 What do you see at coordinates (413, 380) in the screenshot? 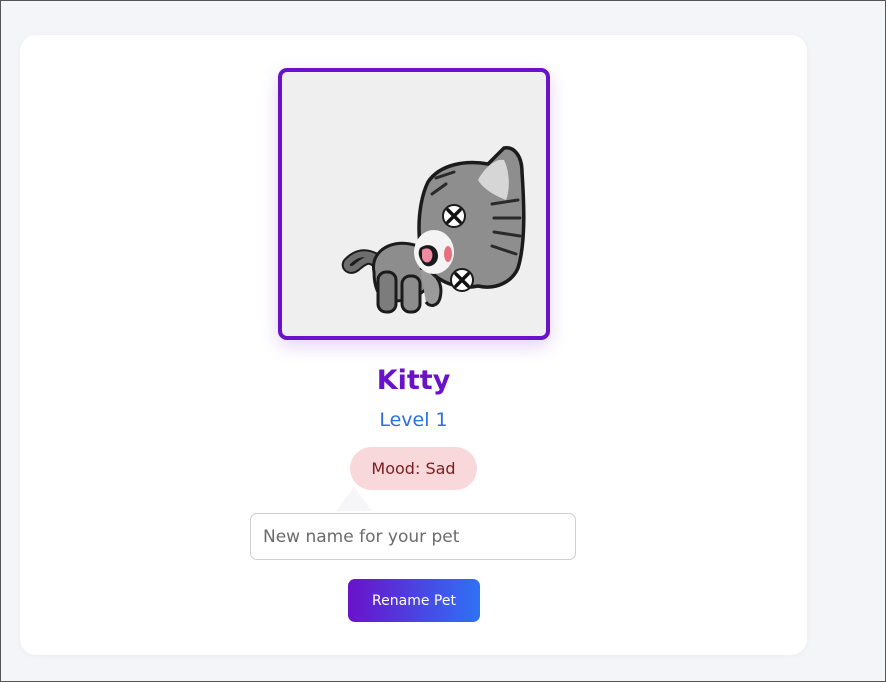
I see `pet-name: Kitty` at bounding box center [413, 380].